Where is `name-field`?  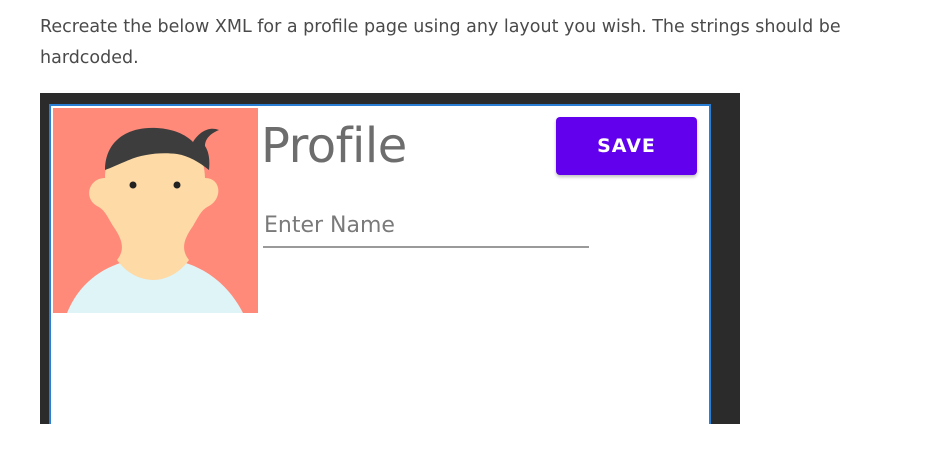 name-field is located at coordinates (426, 227).